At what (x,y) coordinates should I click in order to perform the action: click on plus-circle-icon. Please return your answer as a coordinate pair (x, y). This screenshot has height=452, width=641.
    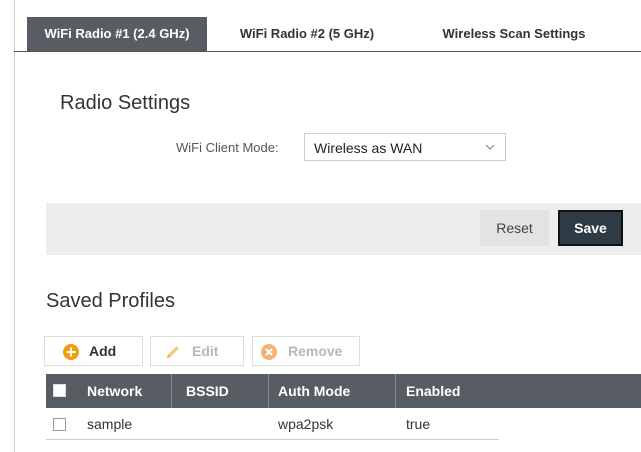
    Looking at the image, I should click on (71, 352).